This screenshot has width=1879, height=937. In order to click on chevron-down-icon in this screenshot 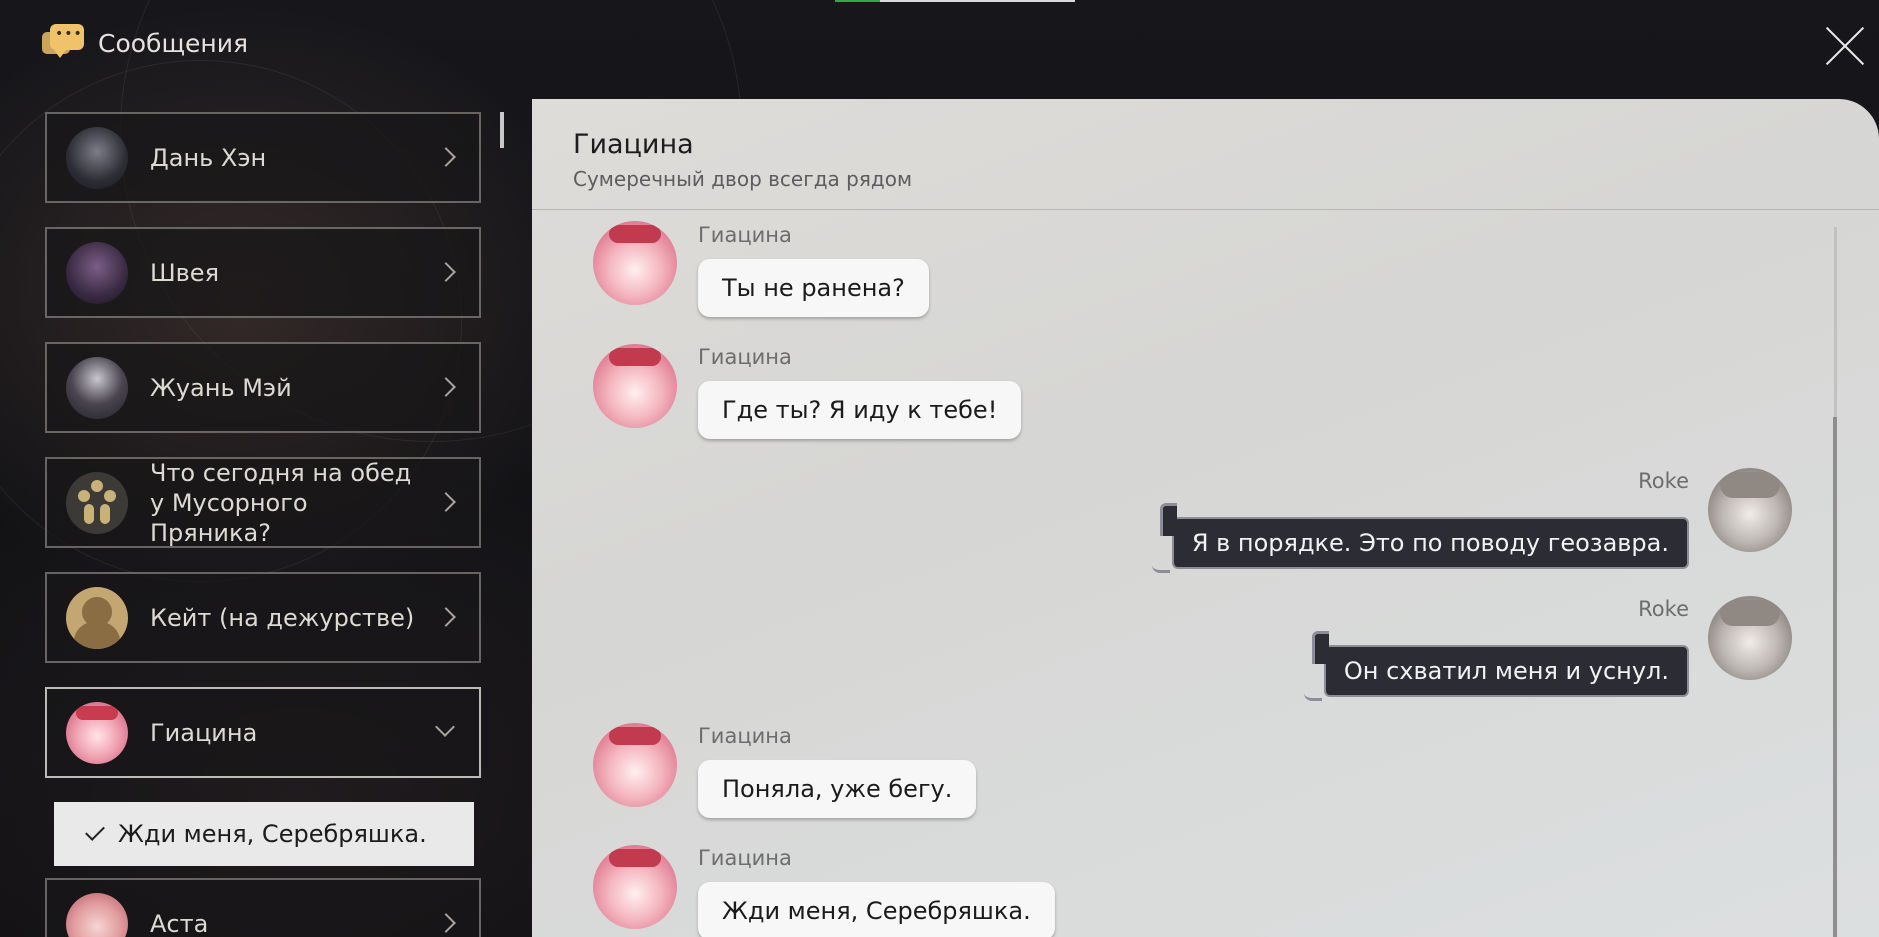, I will do `click(445, 727)`.